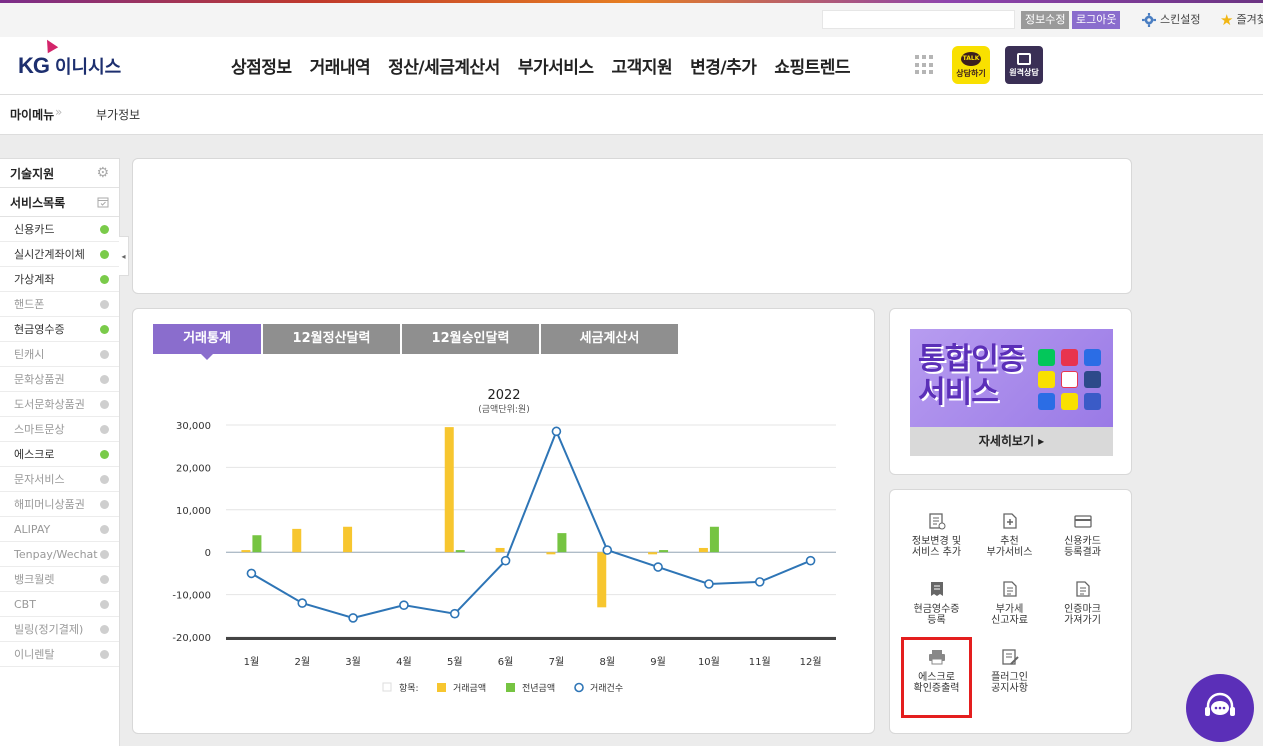 This screenshot has width=1263, height=746. I want to click on remote-consult-button: 원격상담, so click(1024, 65).